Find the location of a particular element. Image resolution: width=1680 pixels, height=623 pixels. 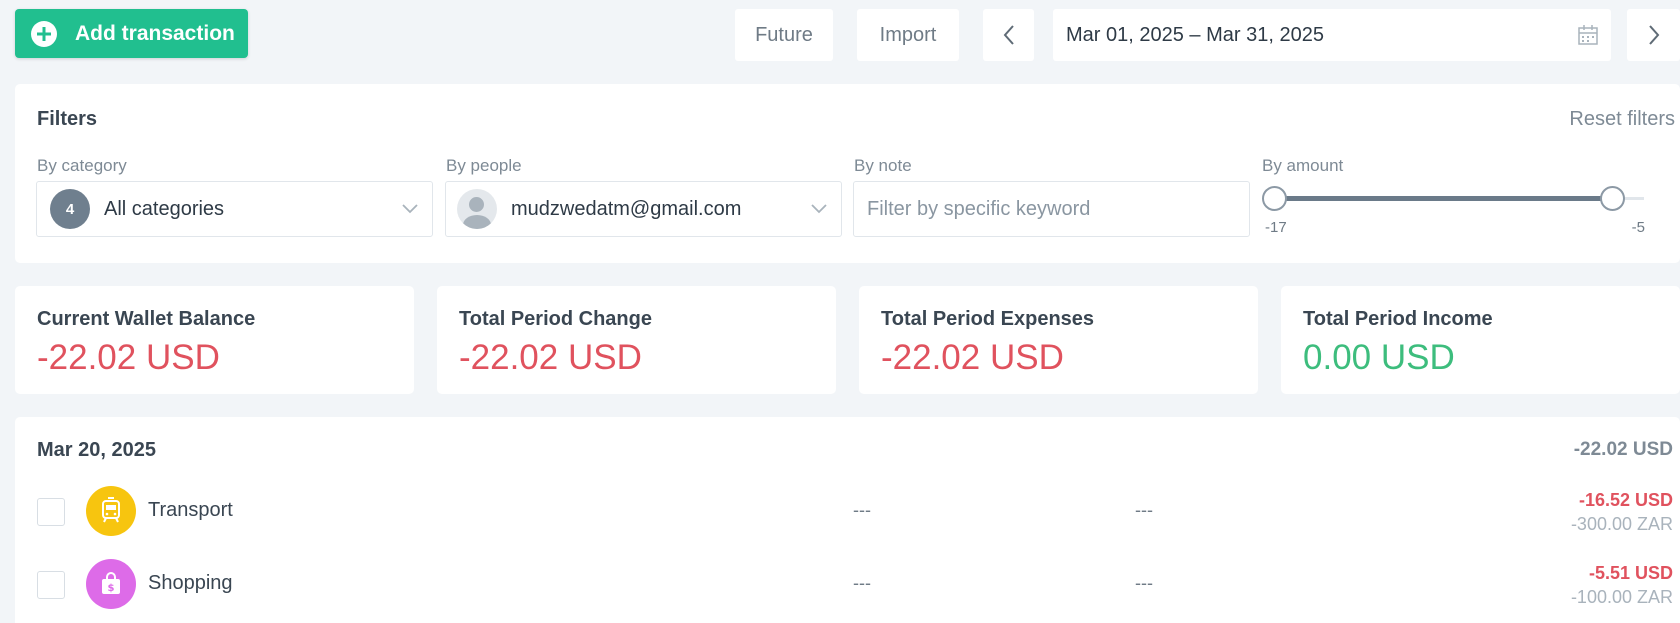

transaction-date-header: Mar 20, 2025 is located at coordinates (96, 450).